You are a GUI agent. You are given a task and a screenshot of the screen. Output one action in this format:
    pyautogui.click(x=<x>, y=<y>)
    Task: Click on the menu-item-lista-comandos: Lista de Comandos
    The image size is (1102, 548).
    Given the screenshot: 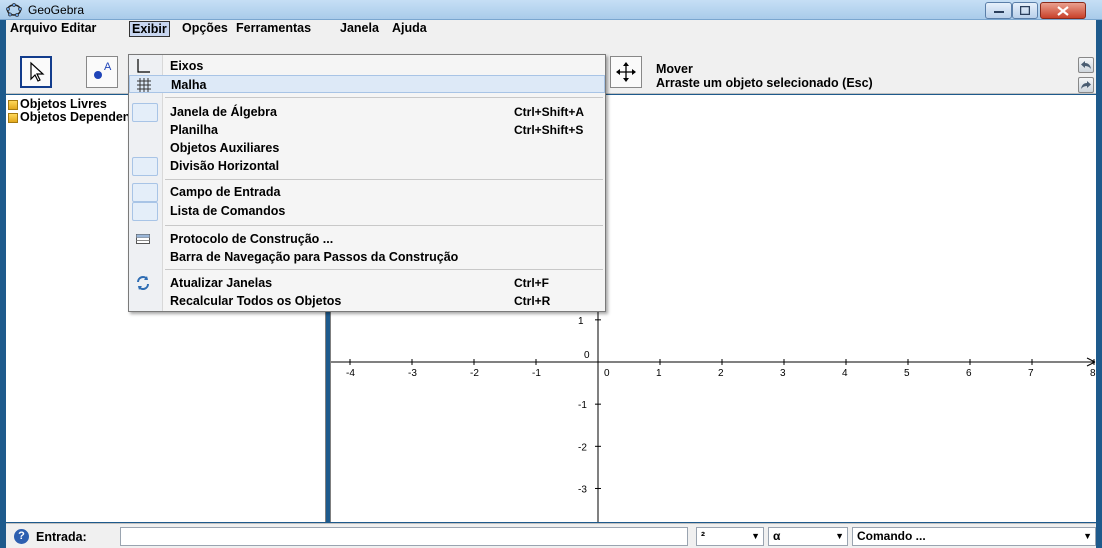 What is the action you would take?
    pyautogui.click(x=367, y=211)
    